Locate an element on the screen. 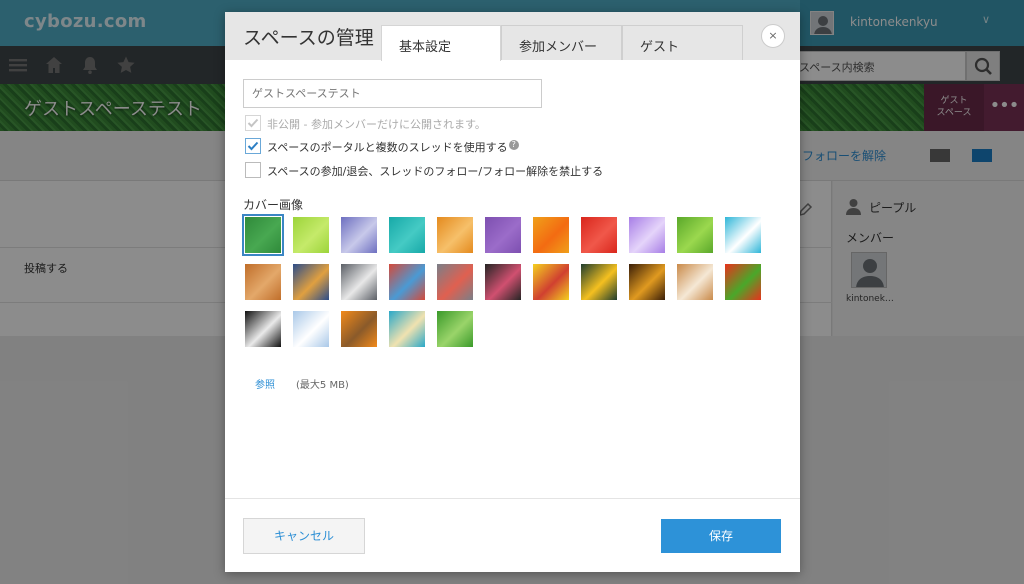  dialog-title: スペースの管理 is located at coordinates (308, 38).